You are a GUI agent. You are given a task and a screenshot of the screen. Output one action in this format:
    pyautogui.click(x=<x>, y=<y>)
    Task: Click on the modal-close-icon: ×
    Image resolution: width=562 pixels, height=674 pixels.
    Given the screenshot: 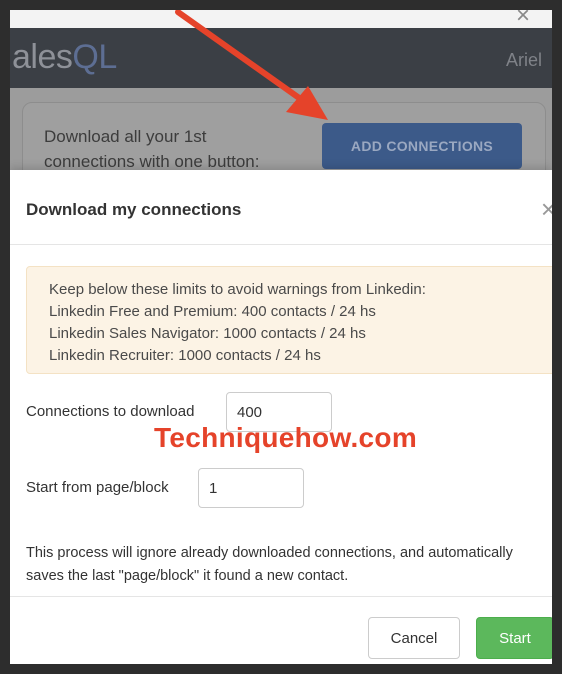 What is the action you would take?
    pyautogui.click(x=546, y=209)
    